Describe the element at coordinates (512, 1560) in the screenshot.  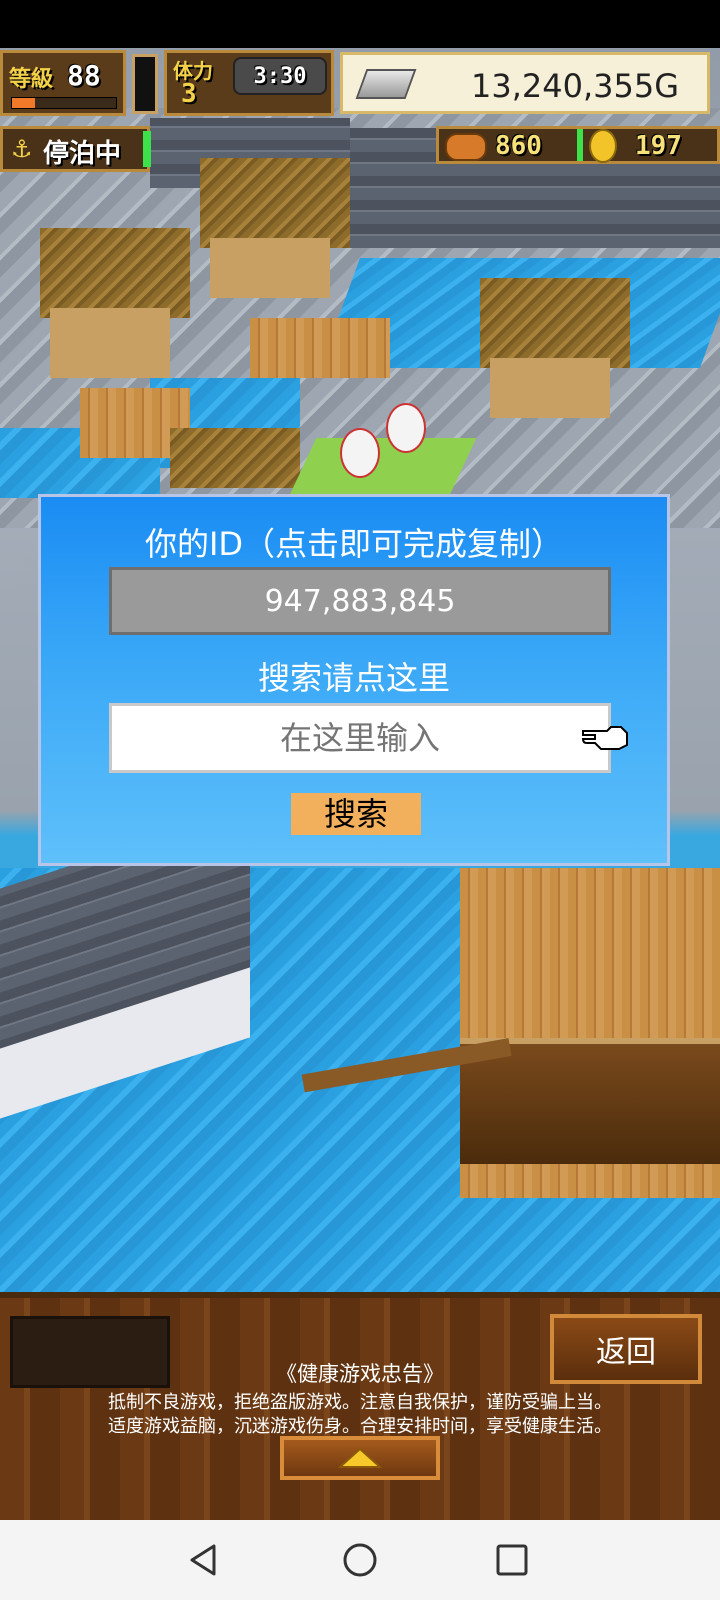
I see `square-recents-icon` at that location.